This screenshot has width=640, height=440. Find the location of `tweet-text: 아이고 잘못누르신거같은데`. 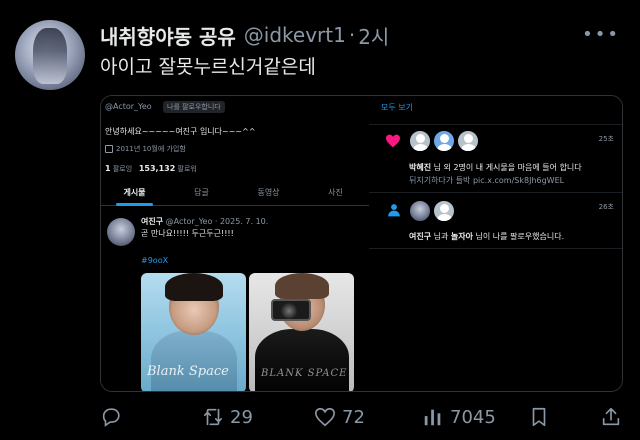

tweet-text: 아이고 잘못누르신거같은데 is located at coordinates (208, 67).